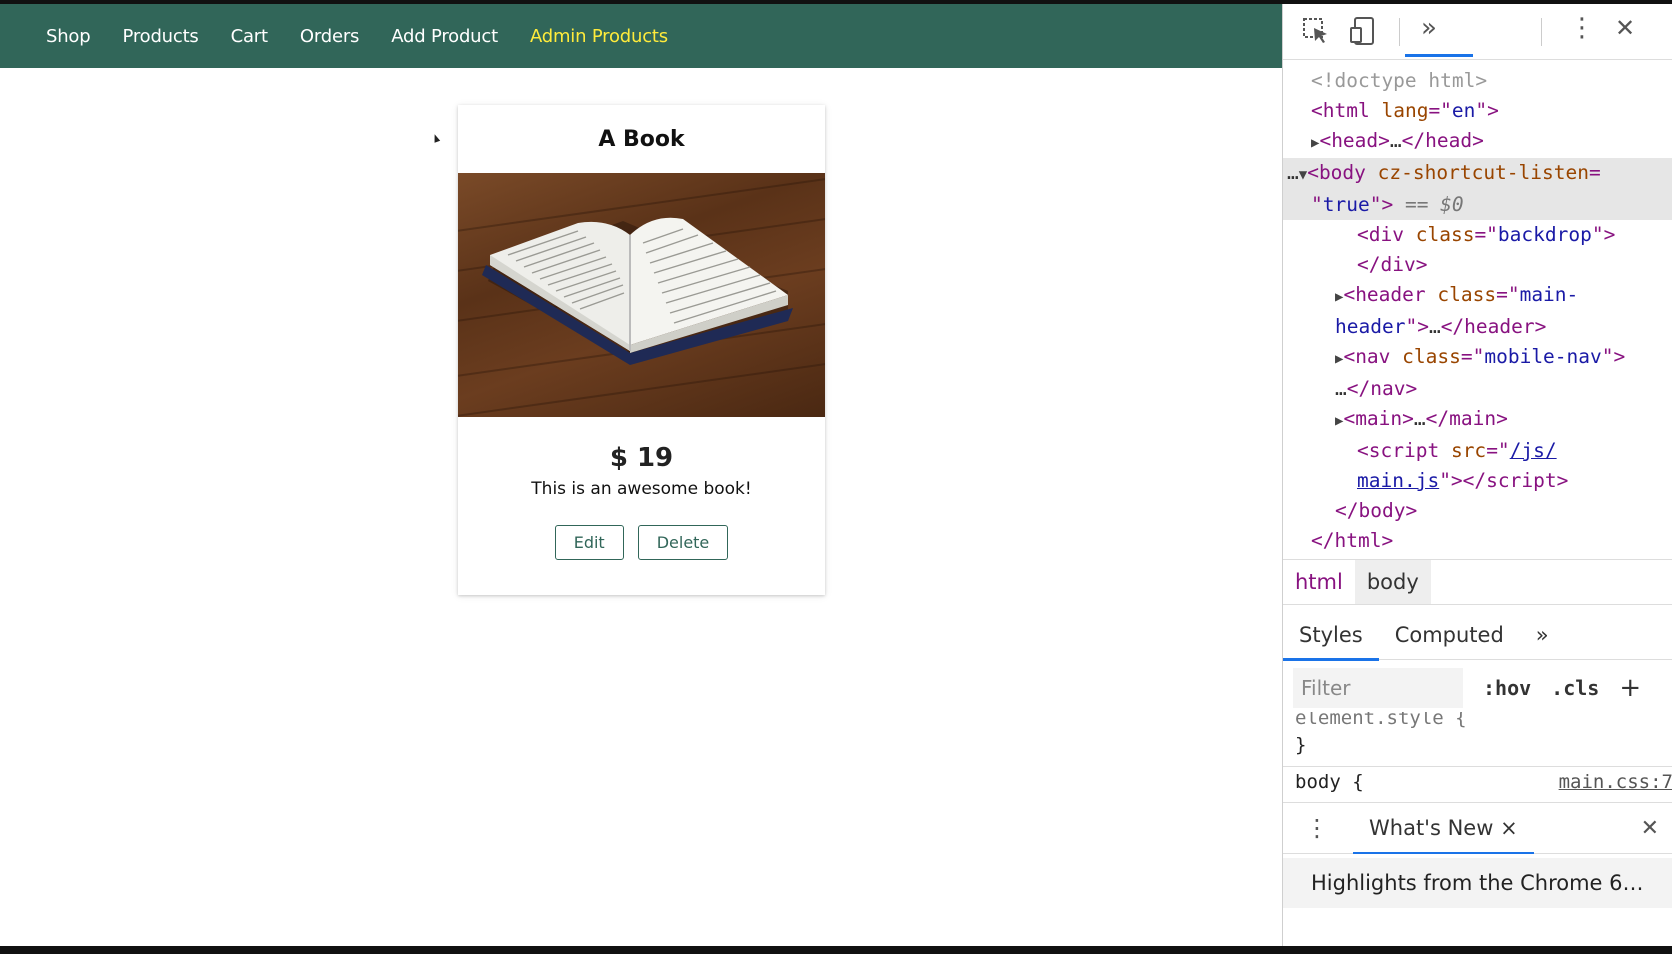  What do you see at coordinates (1582, 28) in the screenshot?
I see `kebab-menu-icon: ⋮` at bounding box center [1582, 28].